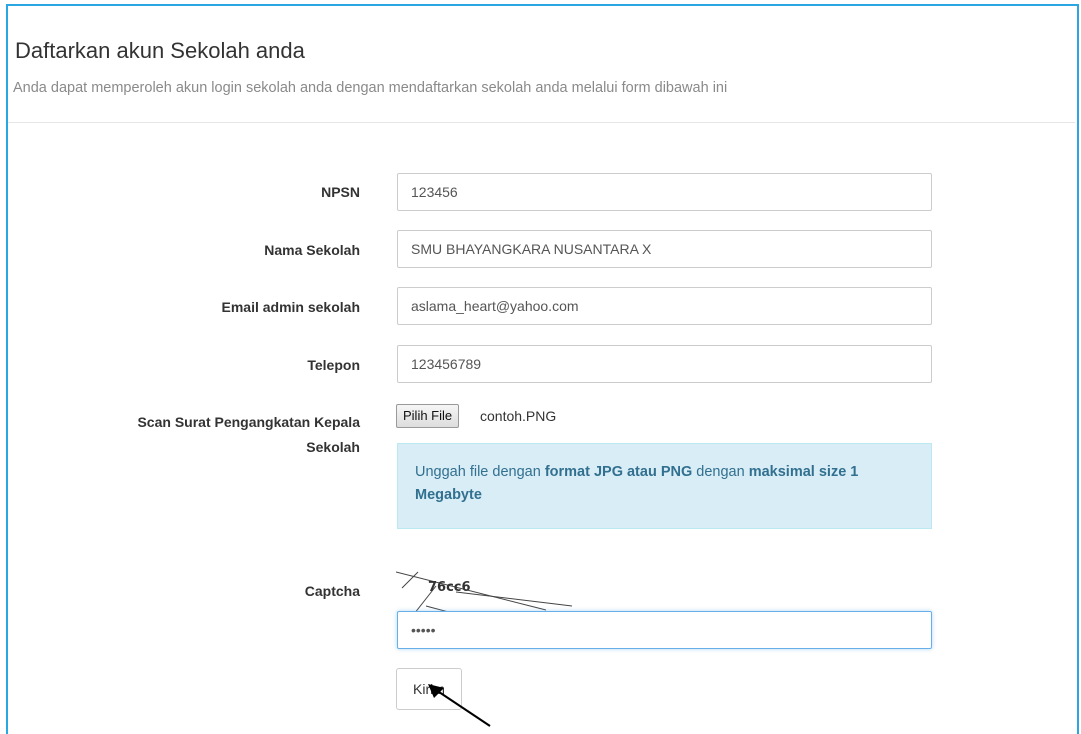 The image size is (1081, 734). I want to click on header-divider, so click(541, 122).